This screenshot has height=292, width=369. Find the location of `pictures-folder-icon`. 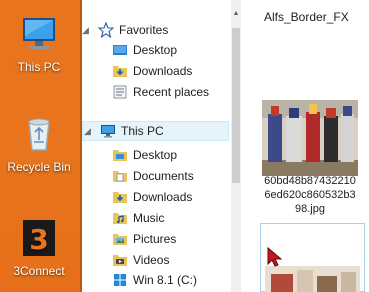

pictures-folder-icon is located at coordinates (120, 239).